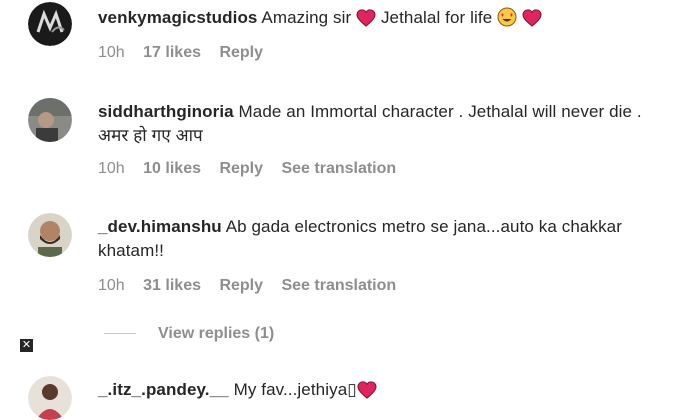 This screenshot has height=420, width=700. Describe the element at coordinates (160, 226) in the screenshot. I see `username: _dev.himanshu` at that location.